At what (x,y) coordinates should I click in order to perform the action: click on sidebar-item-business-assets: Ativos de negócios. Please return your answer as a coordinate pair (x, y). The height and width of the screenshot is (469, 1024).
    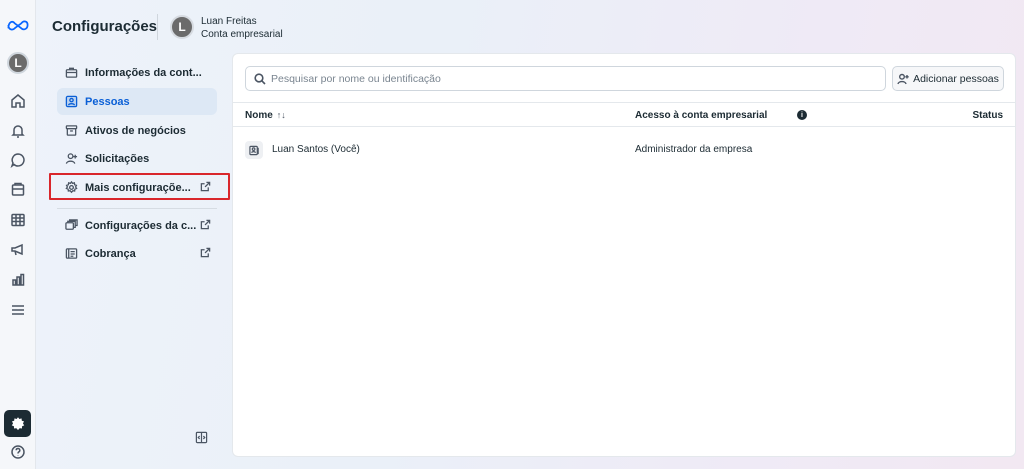
    Looking at the image, I should click on (137, 130).